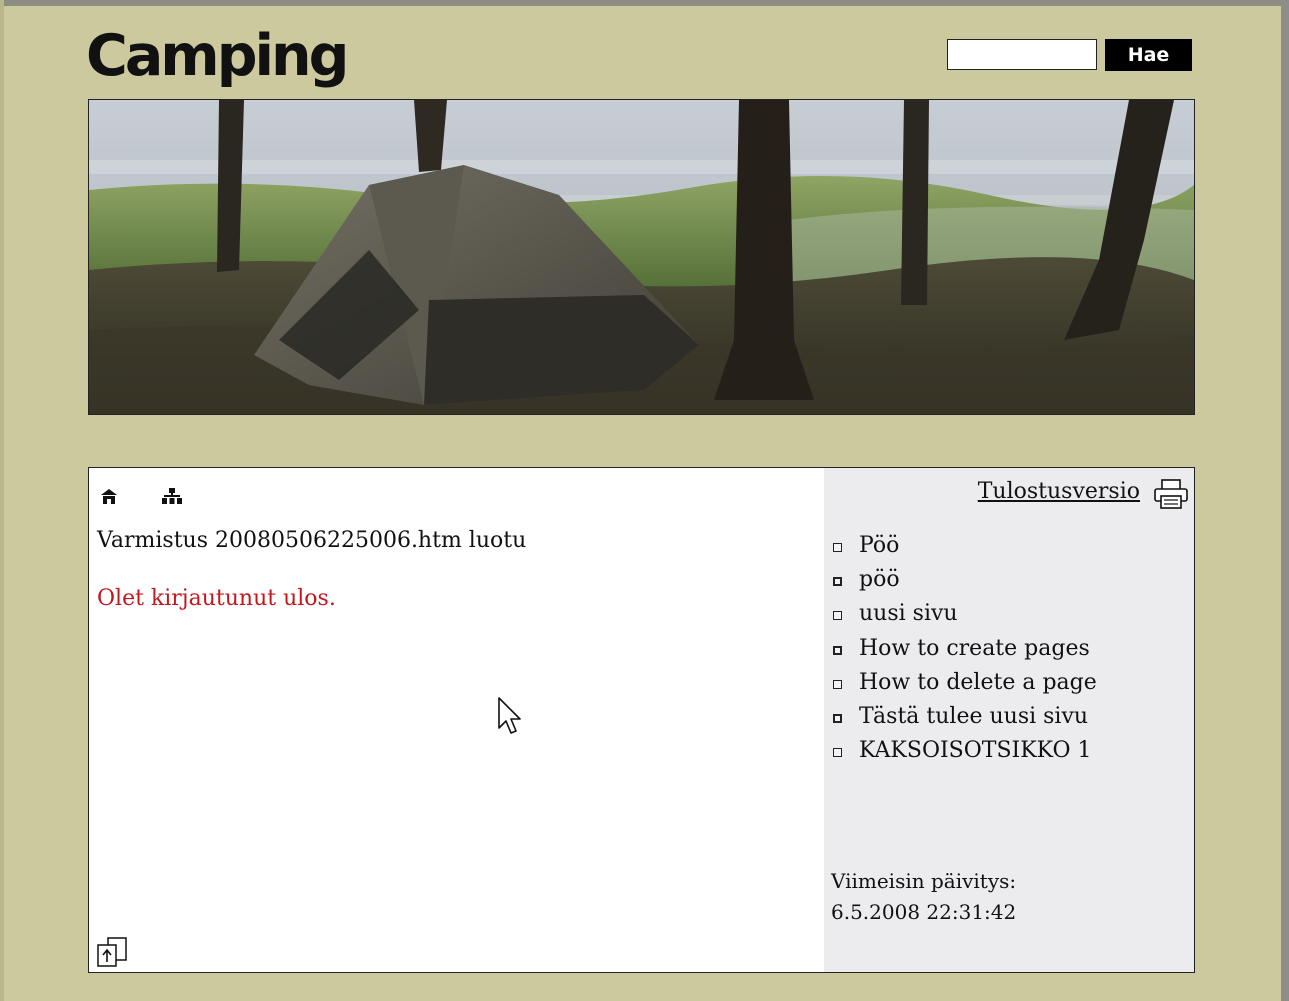  I want to click on nav-item: How to create pages, so click(965, 648).